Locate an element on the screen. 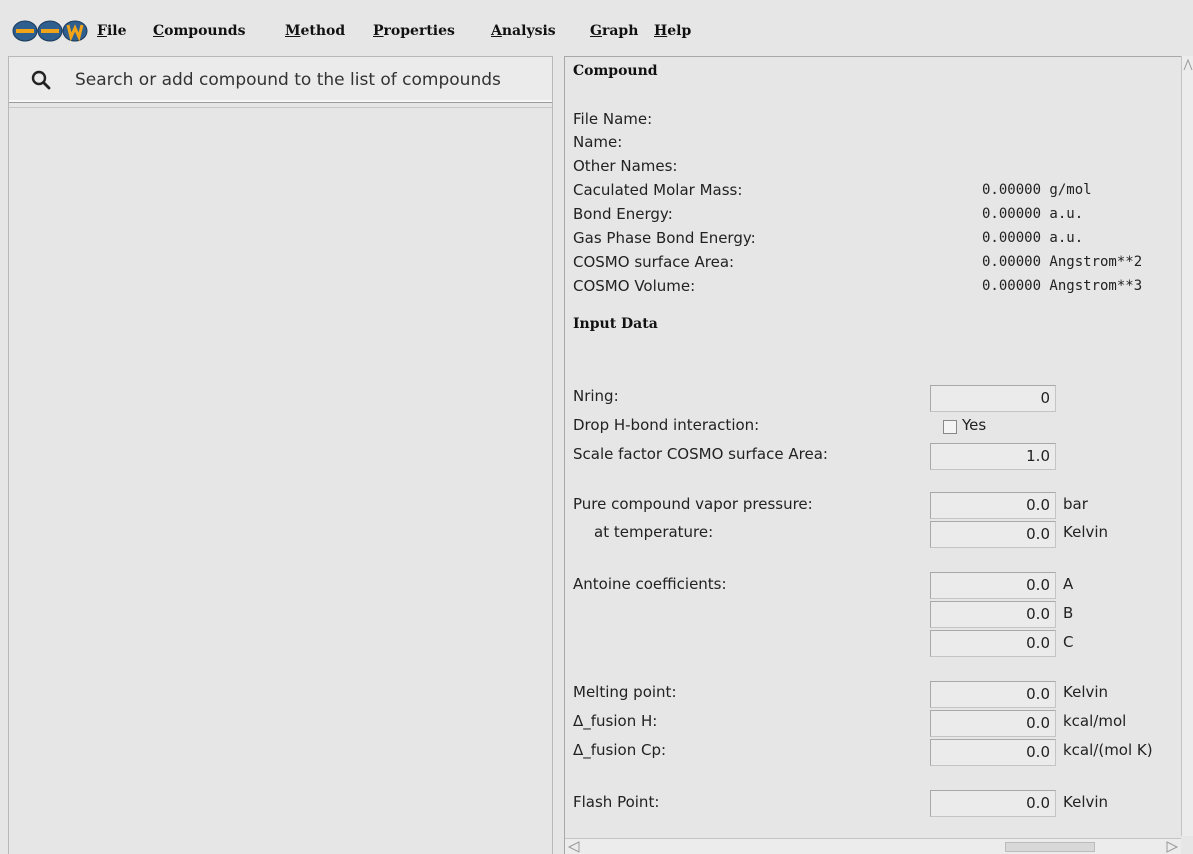 The image size is (1193, 854). cosmo-volume-value: 0.00000 Angstrom**3 is located at coordinates (1062, 286).